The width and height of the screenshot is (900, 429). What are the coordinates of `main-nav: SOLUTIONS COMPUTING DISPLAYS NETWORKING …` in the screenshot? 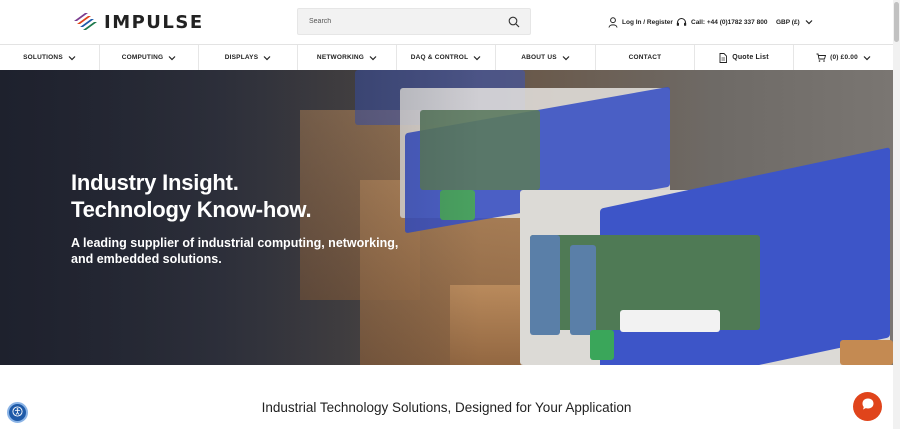 It's located at (446, 57).